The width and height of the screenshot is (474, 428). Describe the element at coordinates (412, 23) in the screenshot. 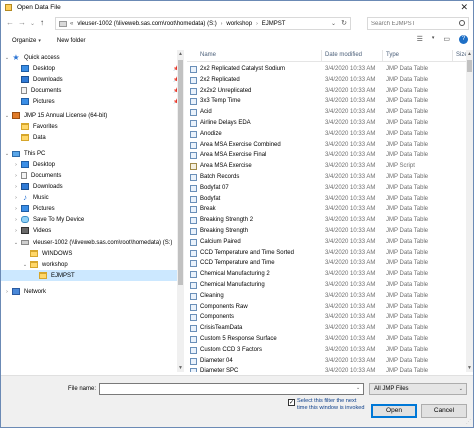

I see `search-input` at that location.